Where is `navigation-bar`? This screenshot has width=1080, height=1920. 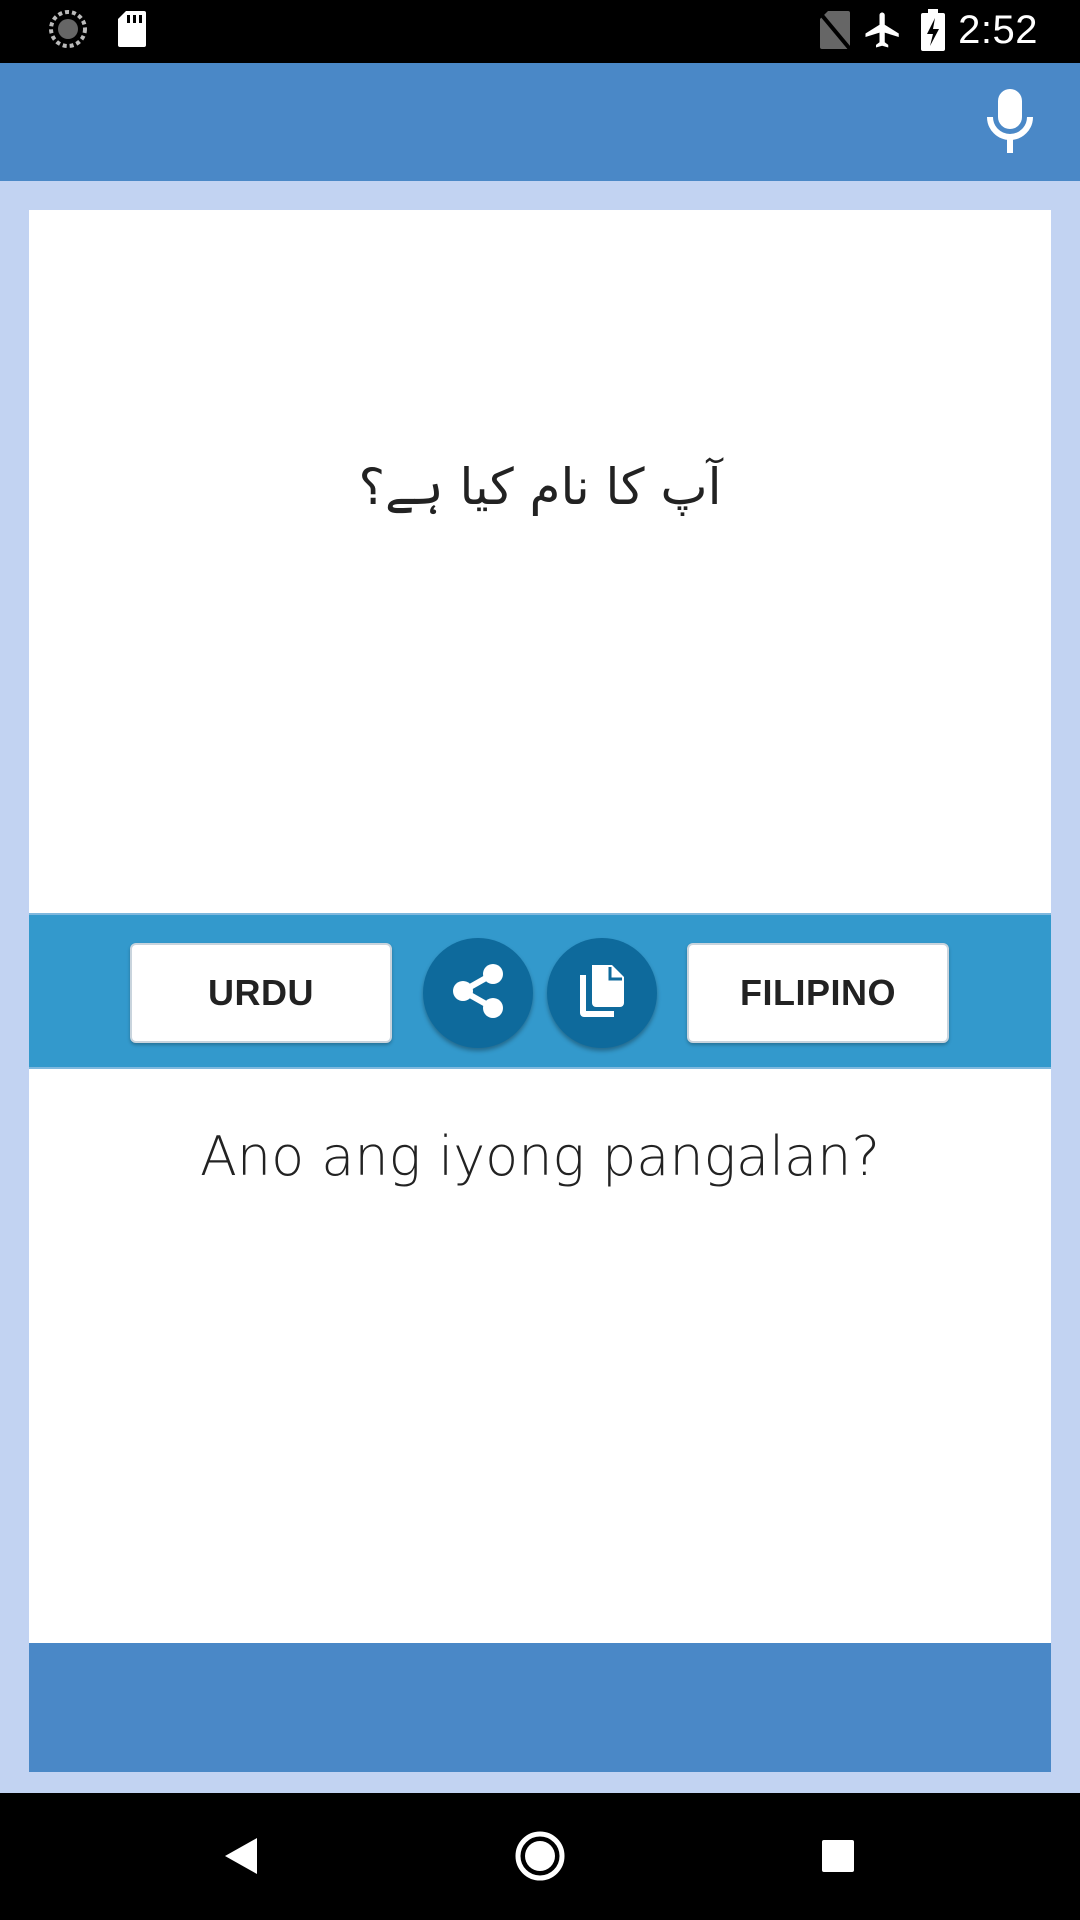
navigation-bar is located at coordinates (540, 1856).